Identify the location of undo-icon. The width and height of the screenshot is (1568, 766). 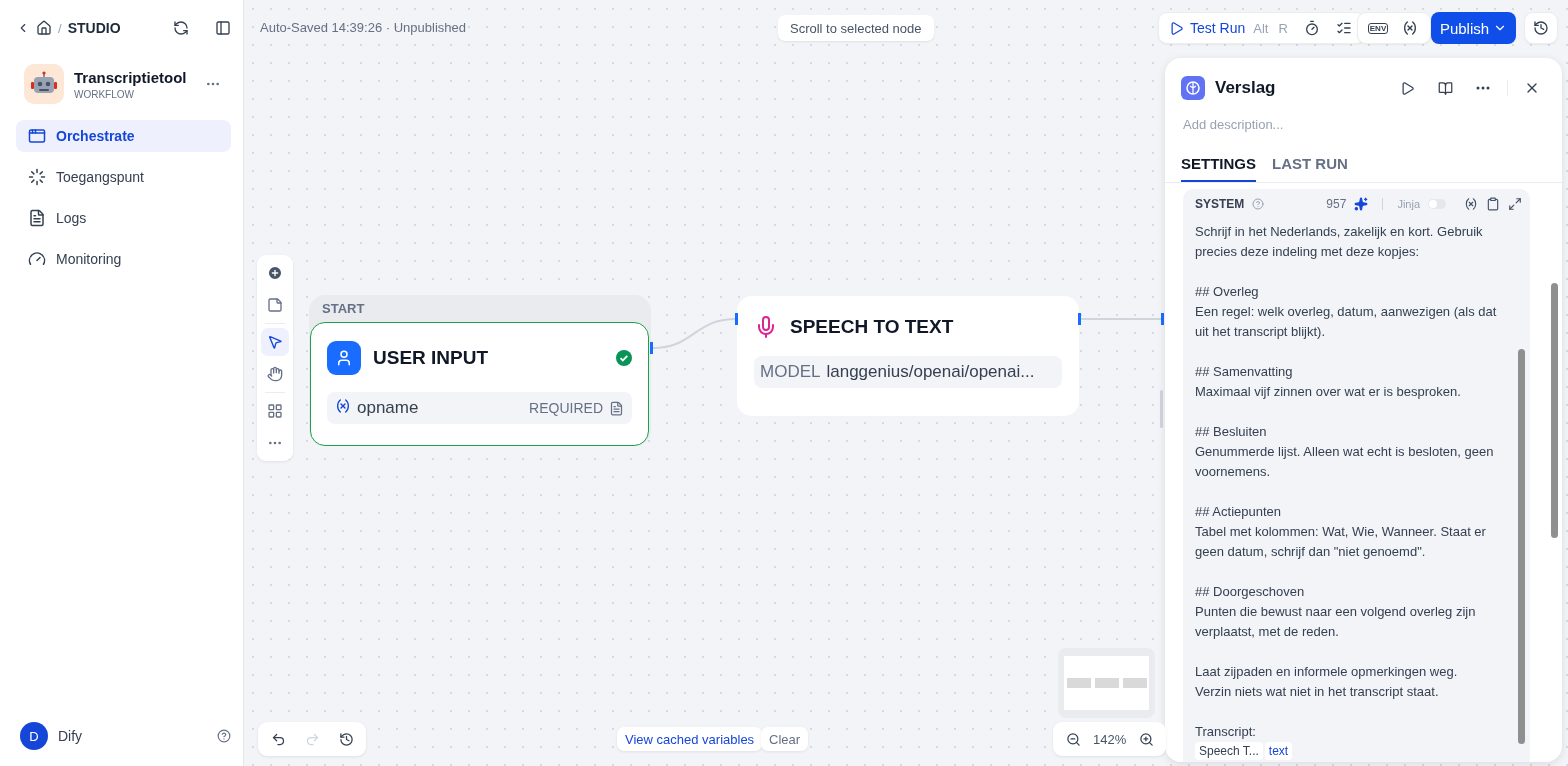
(278, 739).